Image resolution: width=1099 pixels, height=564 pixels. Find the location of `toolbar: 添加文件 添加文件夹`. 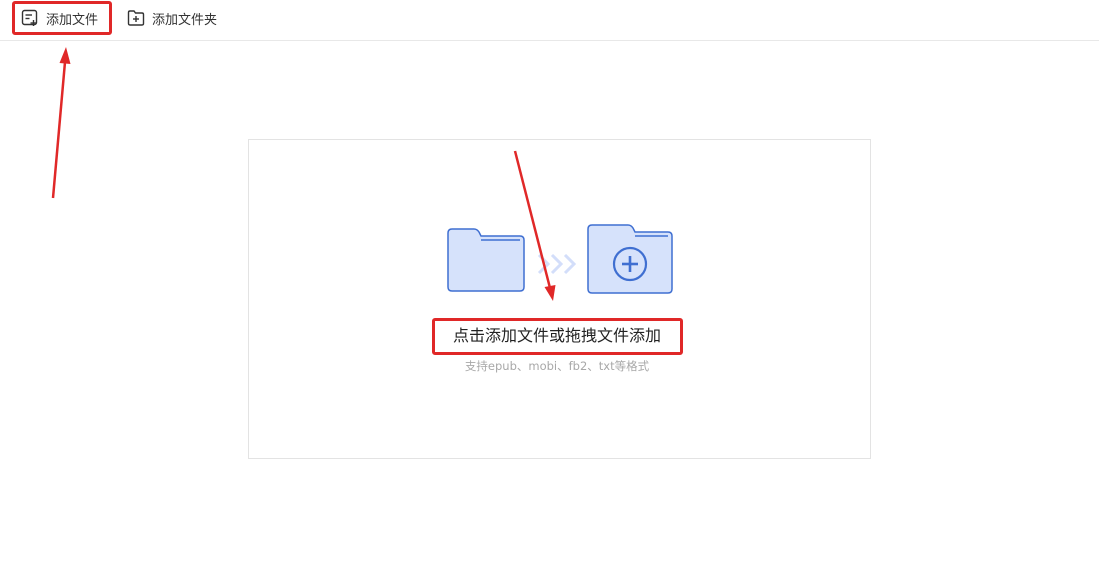

toolbar: 添加文件 添加文件夹 is located at coordinates (549, 20).